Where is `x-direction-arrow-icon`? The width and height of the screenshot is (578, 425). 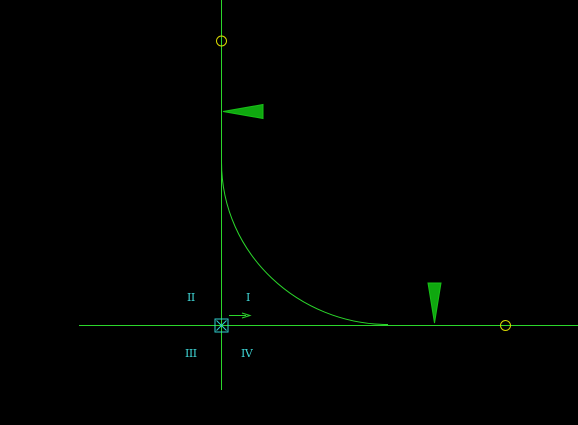
x-direction-arrow-icon is located at coordinates (240, 315).